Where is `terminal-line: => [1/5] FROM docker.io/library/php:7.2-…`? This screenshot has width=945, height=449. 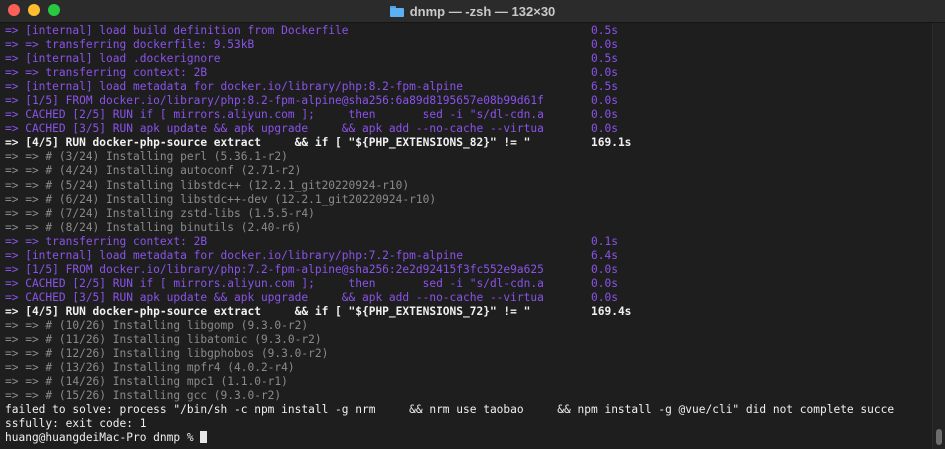 terminal-line: => [1/5] FROM docker.io/library/php:7.2-… is located at coordinates (469, 270).